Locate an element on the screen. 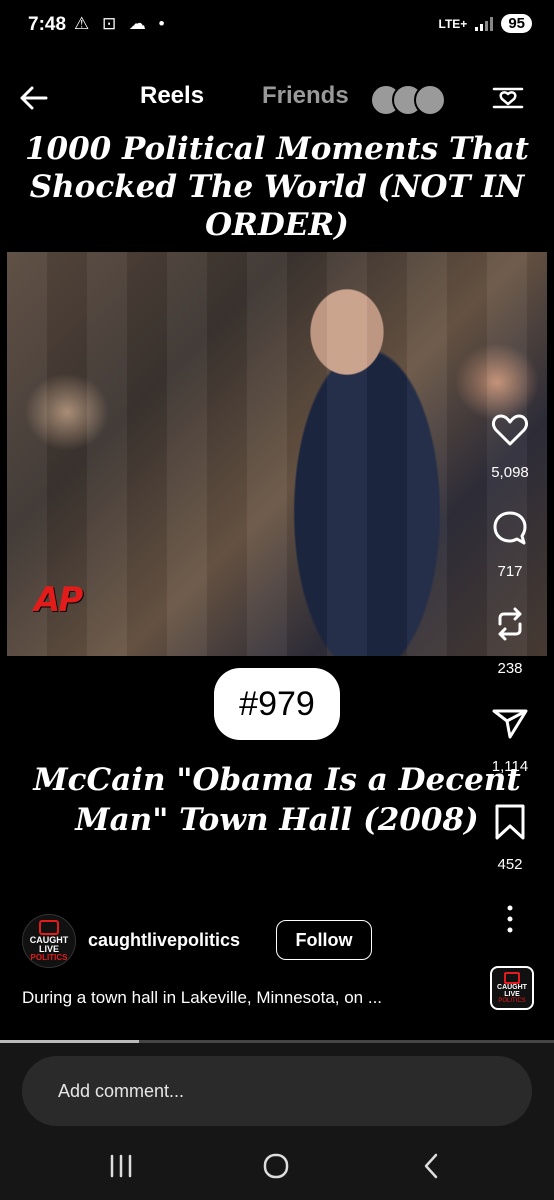 The height and width of the screenshot is (1200, 554). avatar-text-3: POLITICS is located at coordinates (49, 957).